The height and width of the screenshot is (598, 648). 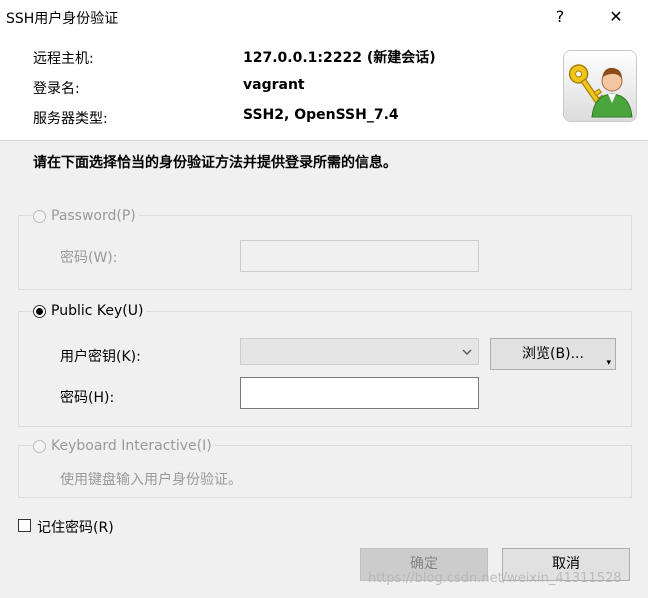 What do you see at coordinates (339, 58) in the screenshot?
I see `remote-host-value: 127.0.0.1:2222 (新建会话)` at bounding box center [339, 58].